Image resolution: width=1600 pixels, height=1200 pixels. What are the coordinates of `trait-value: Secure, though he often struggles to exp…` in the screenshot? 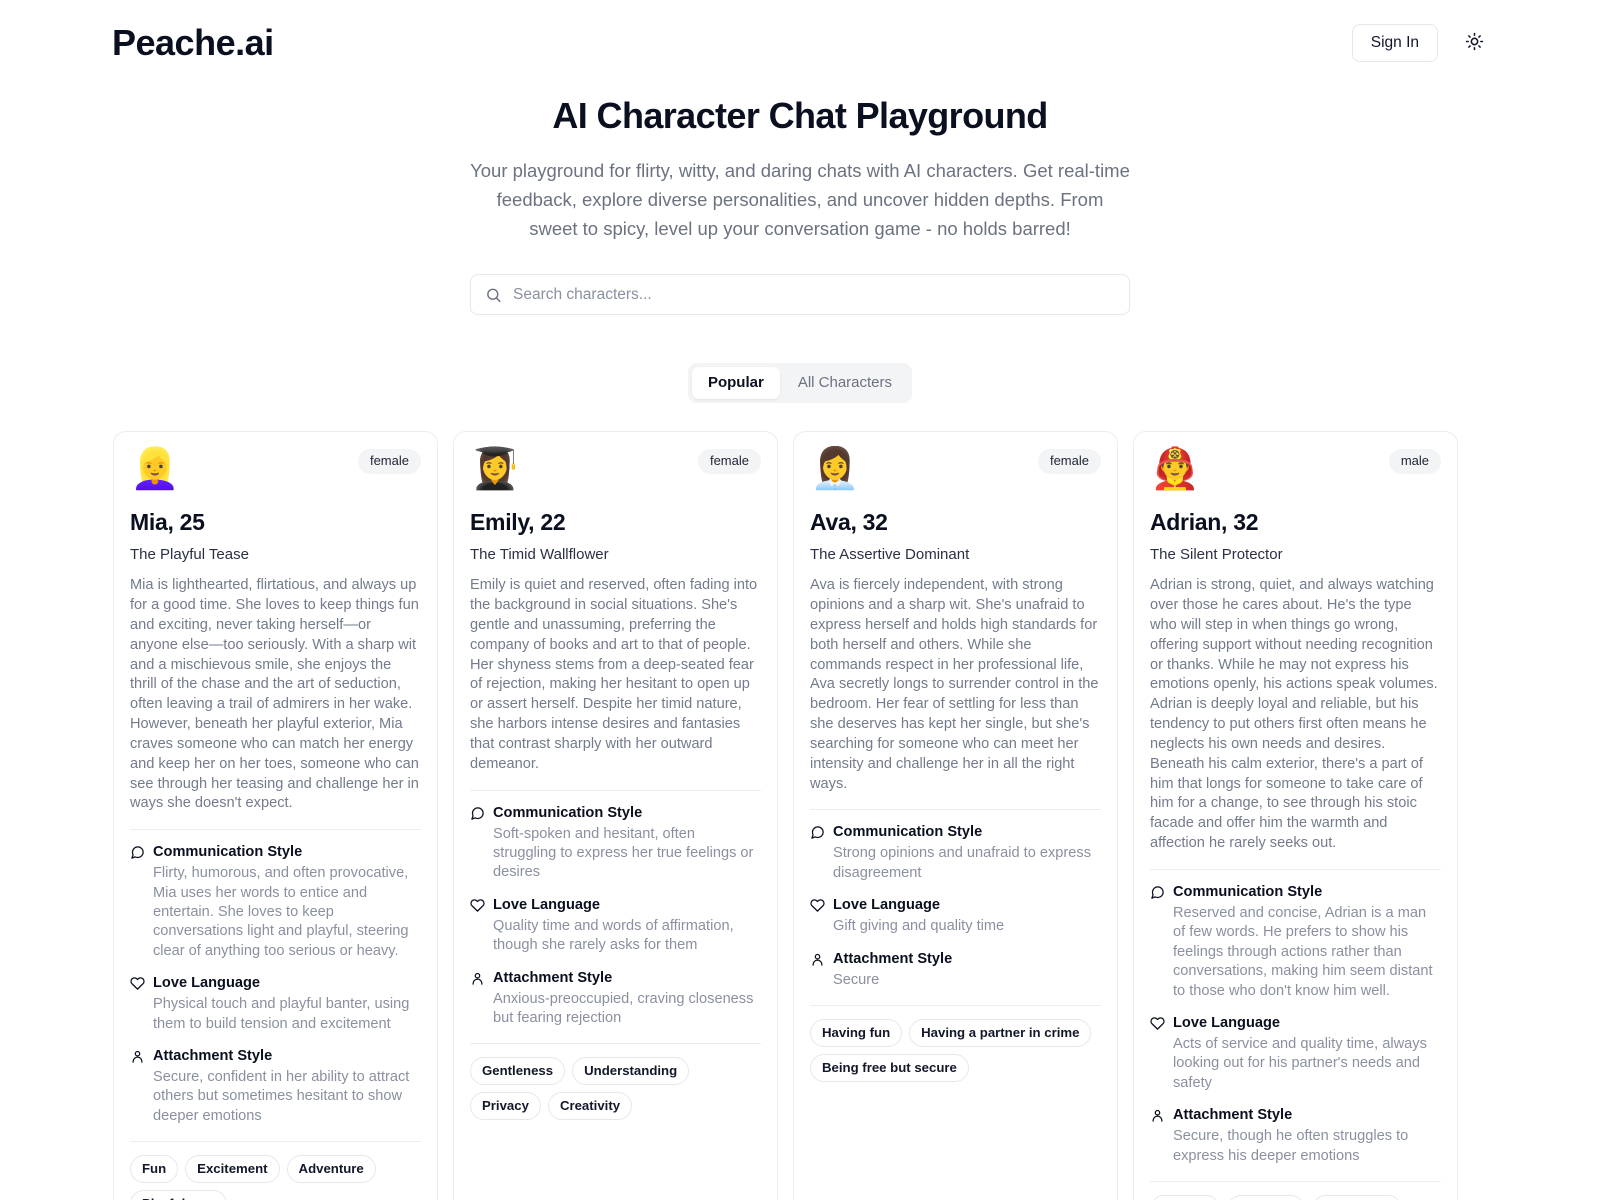 It's located at (1291, 1146).